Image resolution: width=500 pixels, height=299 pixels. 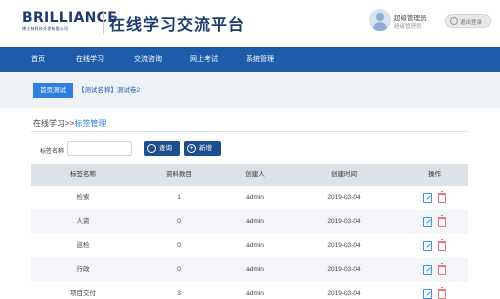 I want to click on tab-bar, so click(x=250, y=90).